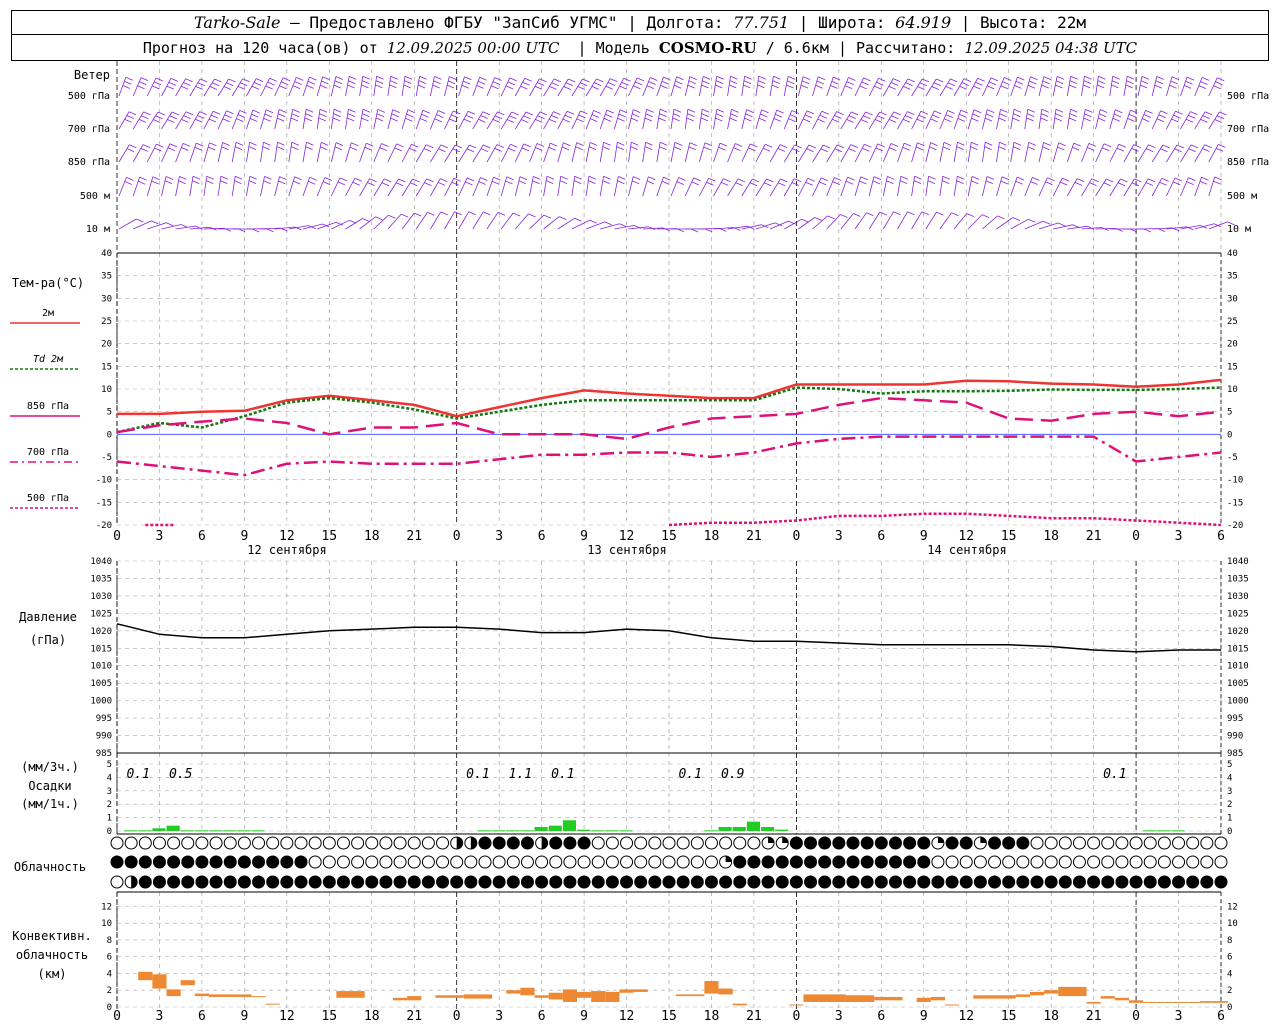  What do you see at coordinates (499, 536) in the screenshot?
I see `hour-tick-top: 3` at bounding box center [499, 536].